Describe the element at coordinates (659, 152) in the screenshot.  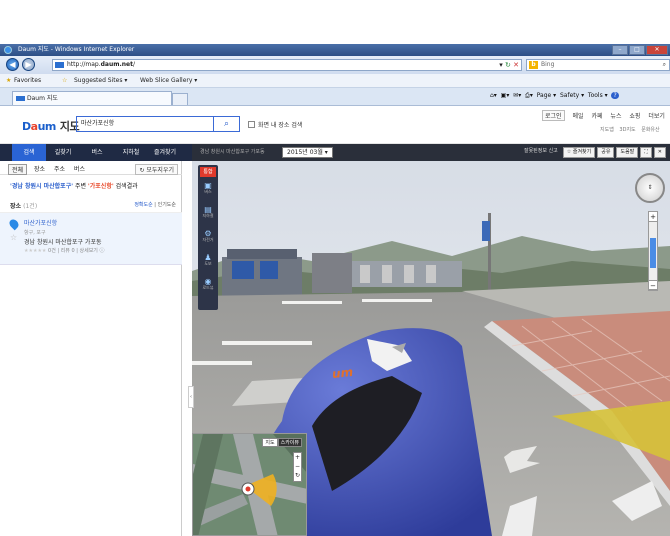
I see `close-icon: ✕` at that location.